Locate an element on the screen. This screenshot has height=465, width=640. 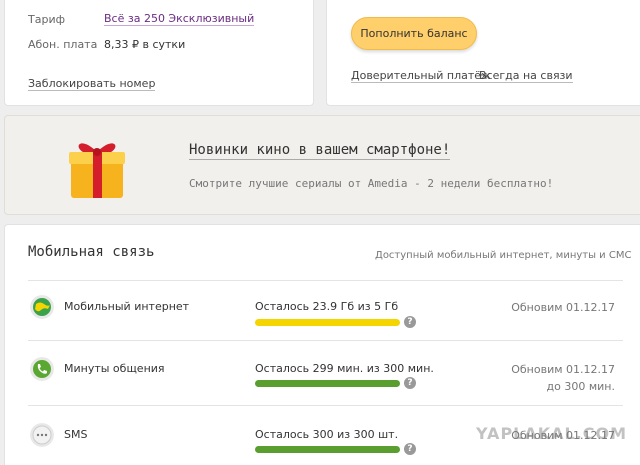
always-connected-link: Всегда на связи is located at coordinates (526, 76).